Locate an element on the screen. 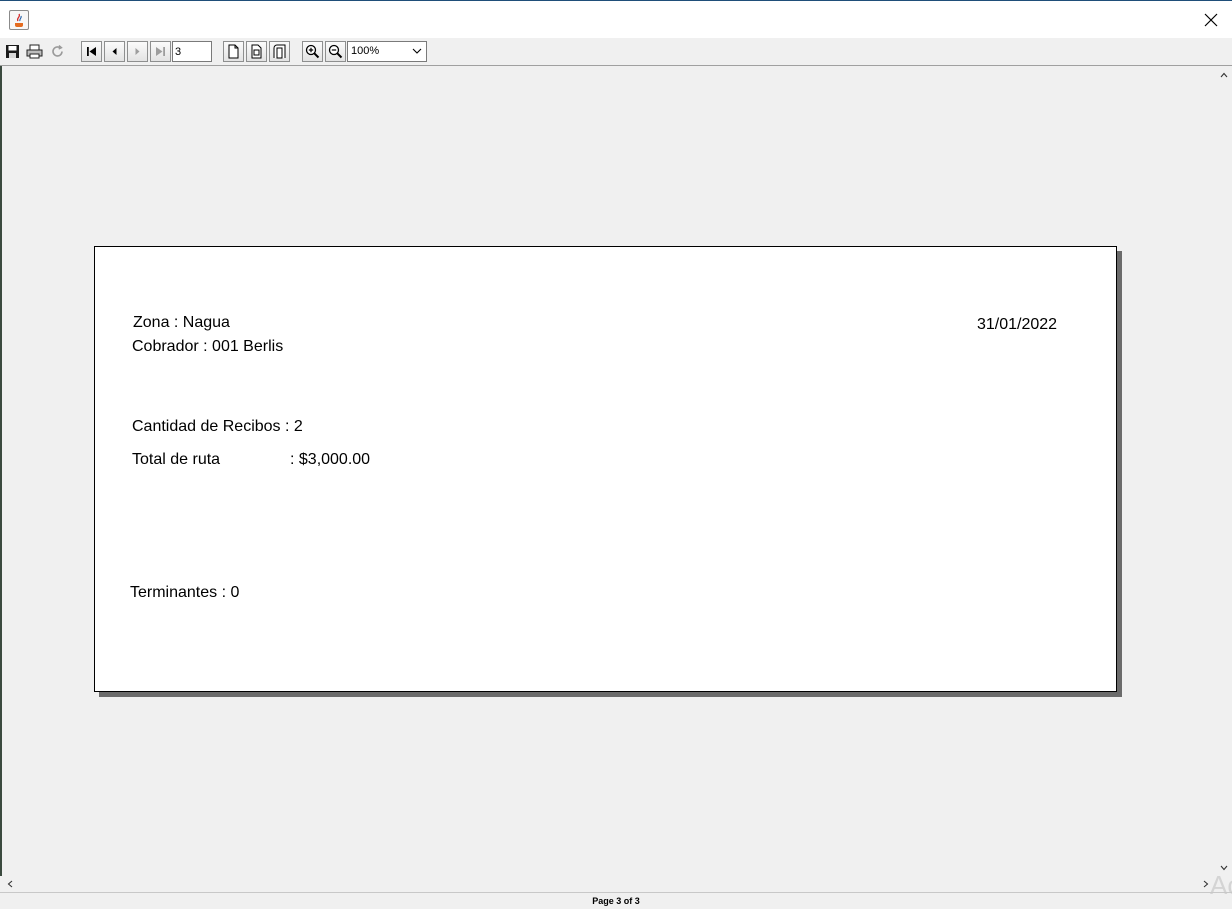  printer-icon is located at coordinates (34, 51).